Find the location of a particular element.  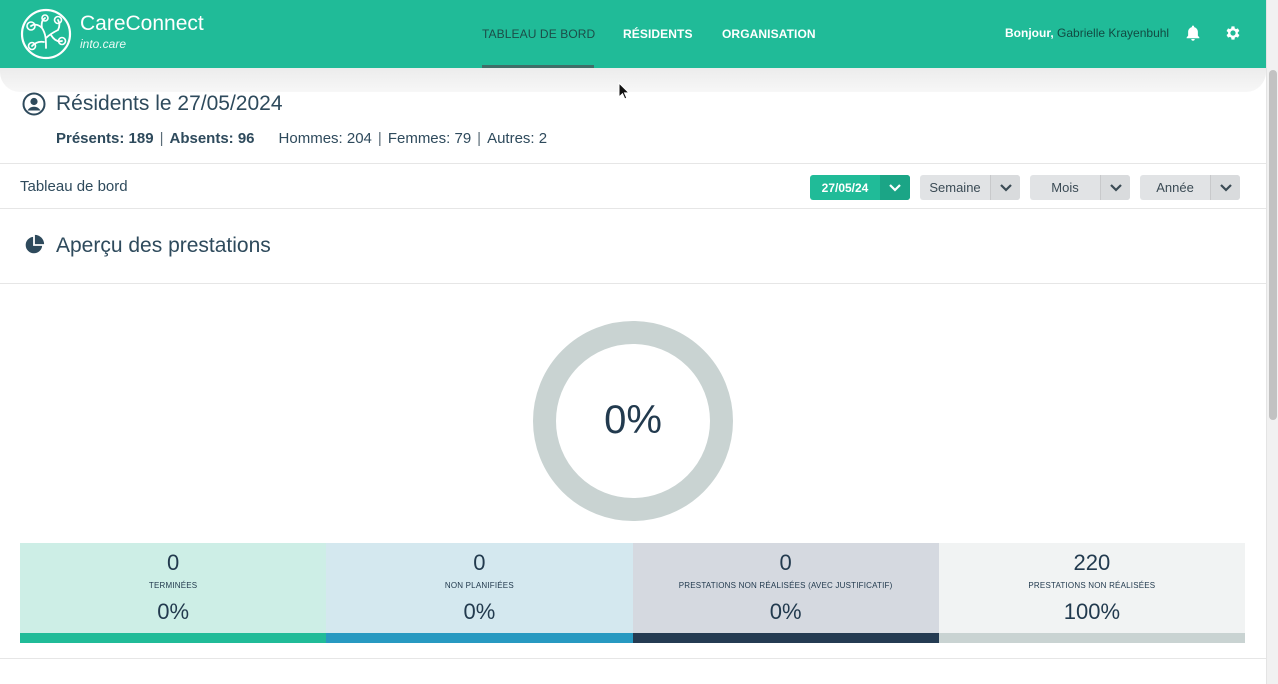

stat-label: TERMINÉES is located at coordinates (173, 585).